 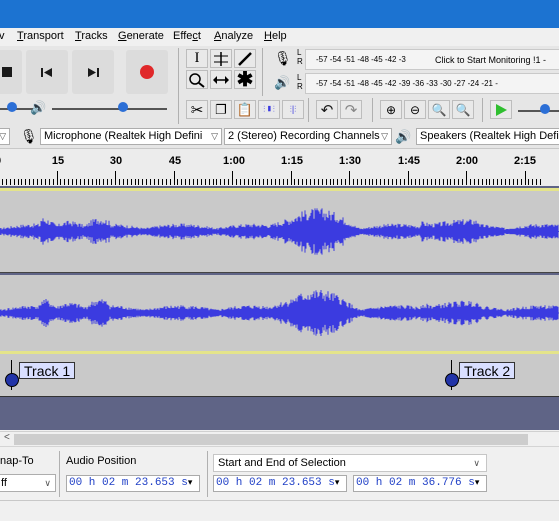 What do you see at coordinates (279, 168) in the screenshot?
I see `timeline-ruler: 0 15 30 45 1:00 1:15 1:30 1:45 2:00 2:15` at bounding box center [279, 168].